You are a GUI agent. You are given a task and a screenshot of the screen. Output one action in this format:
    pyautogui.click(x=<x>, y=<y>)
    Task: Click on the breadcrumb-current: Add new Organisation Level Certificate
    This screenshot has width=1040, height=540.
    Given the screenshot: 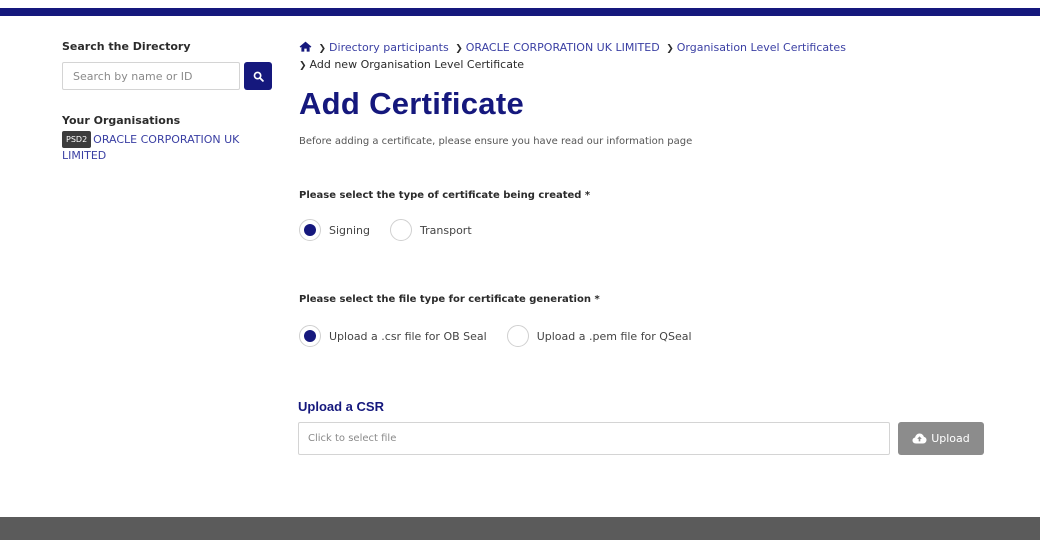 What is the action you would take?
    pyautogui.click(x=417, y=64)
    